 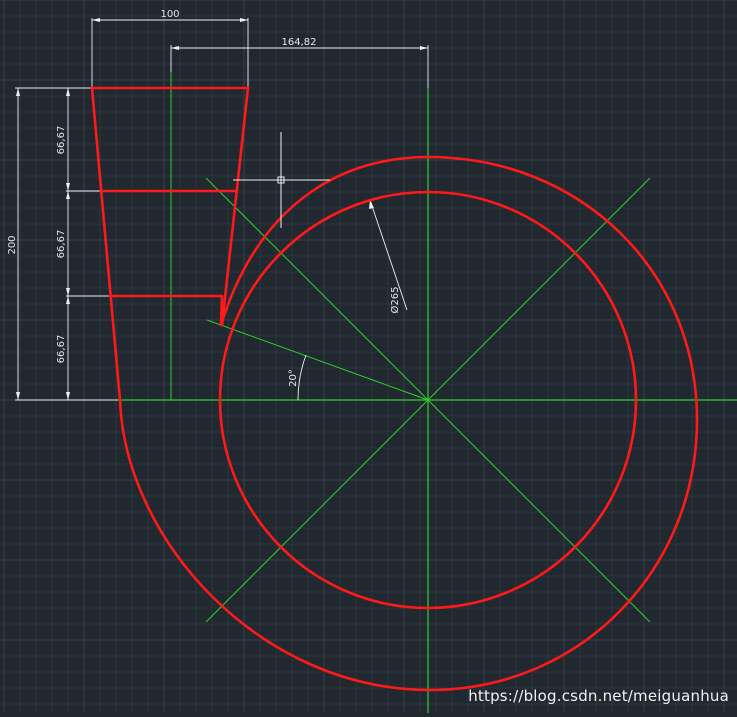 I want to click on dim-center-offset: 164,82, so click(x=299, y=42).